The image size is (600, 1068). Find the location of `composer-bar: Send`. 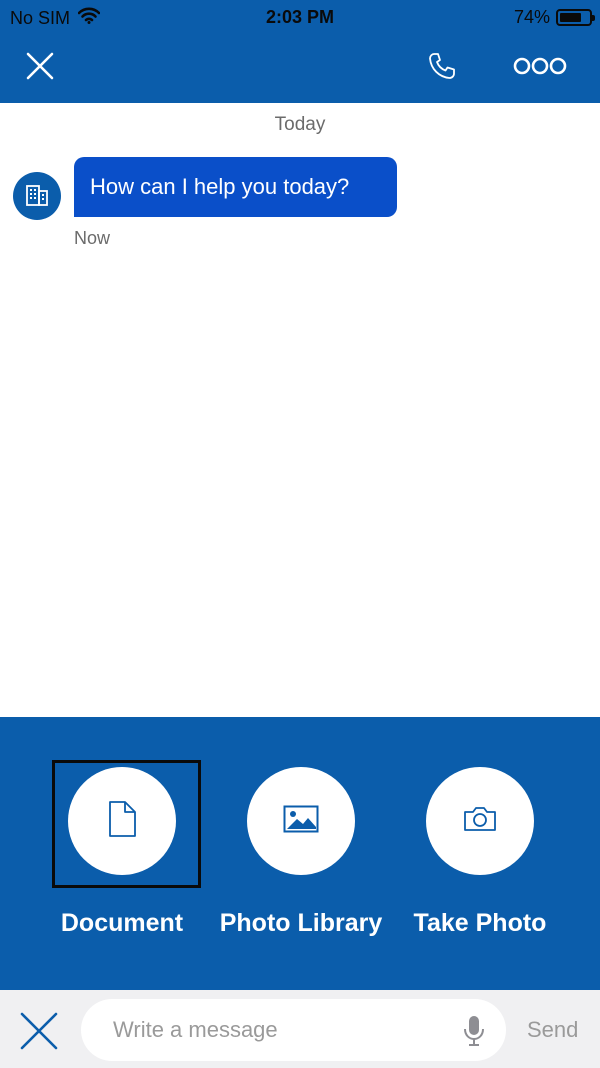

composer-bar: Send is located at coordinates (300, 1029).